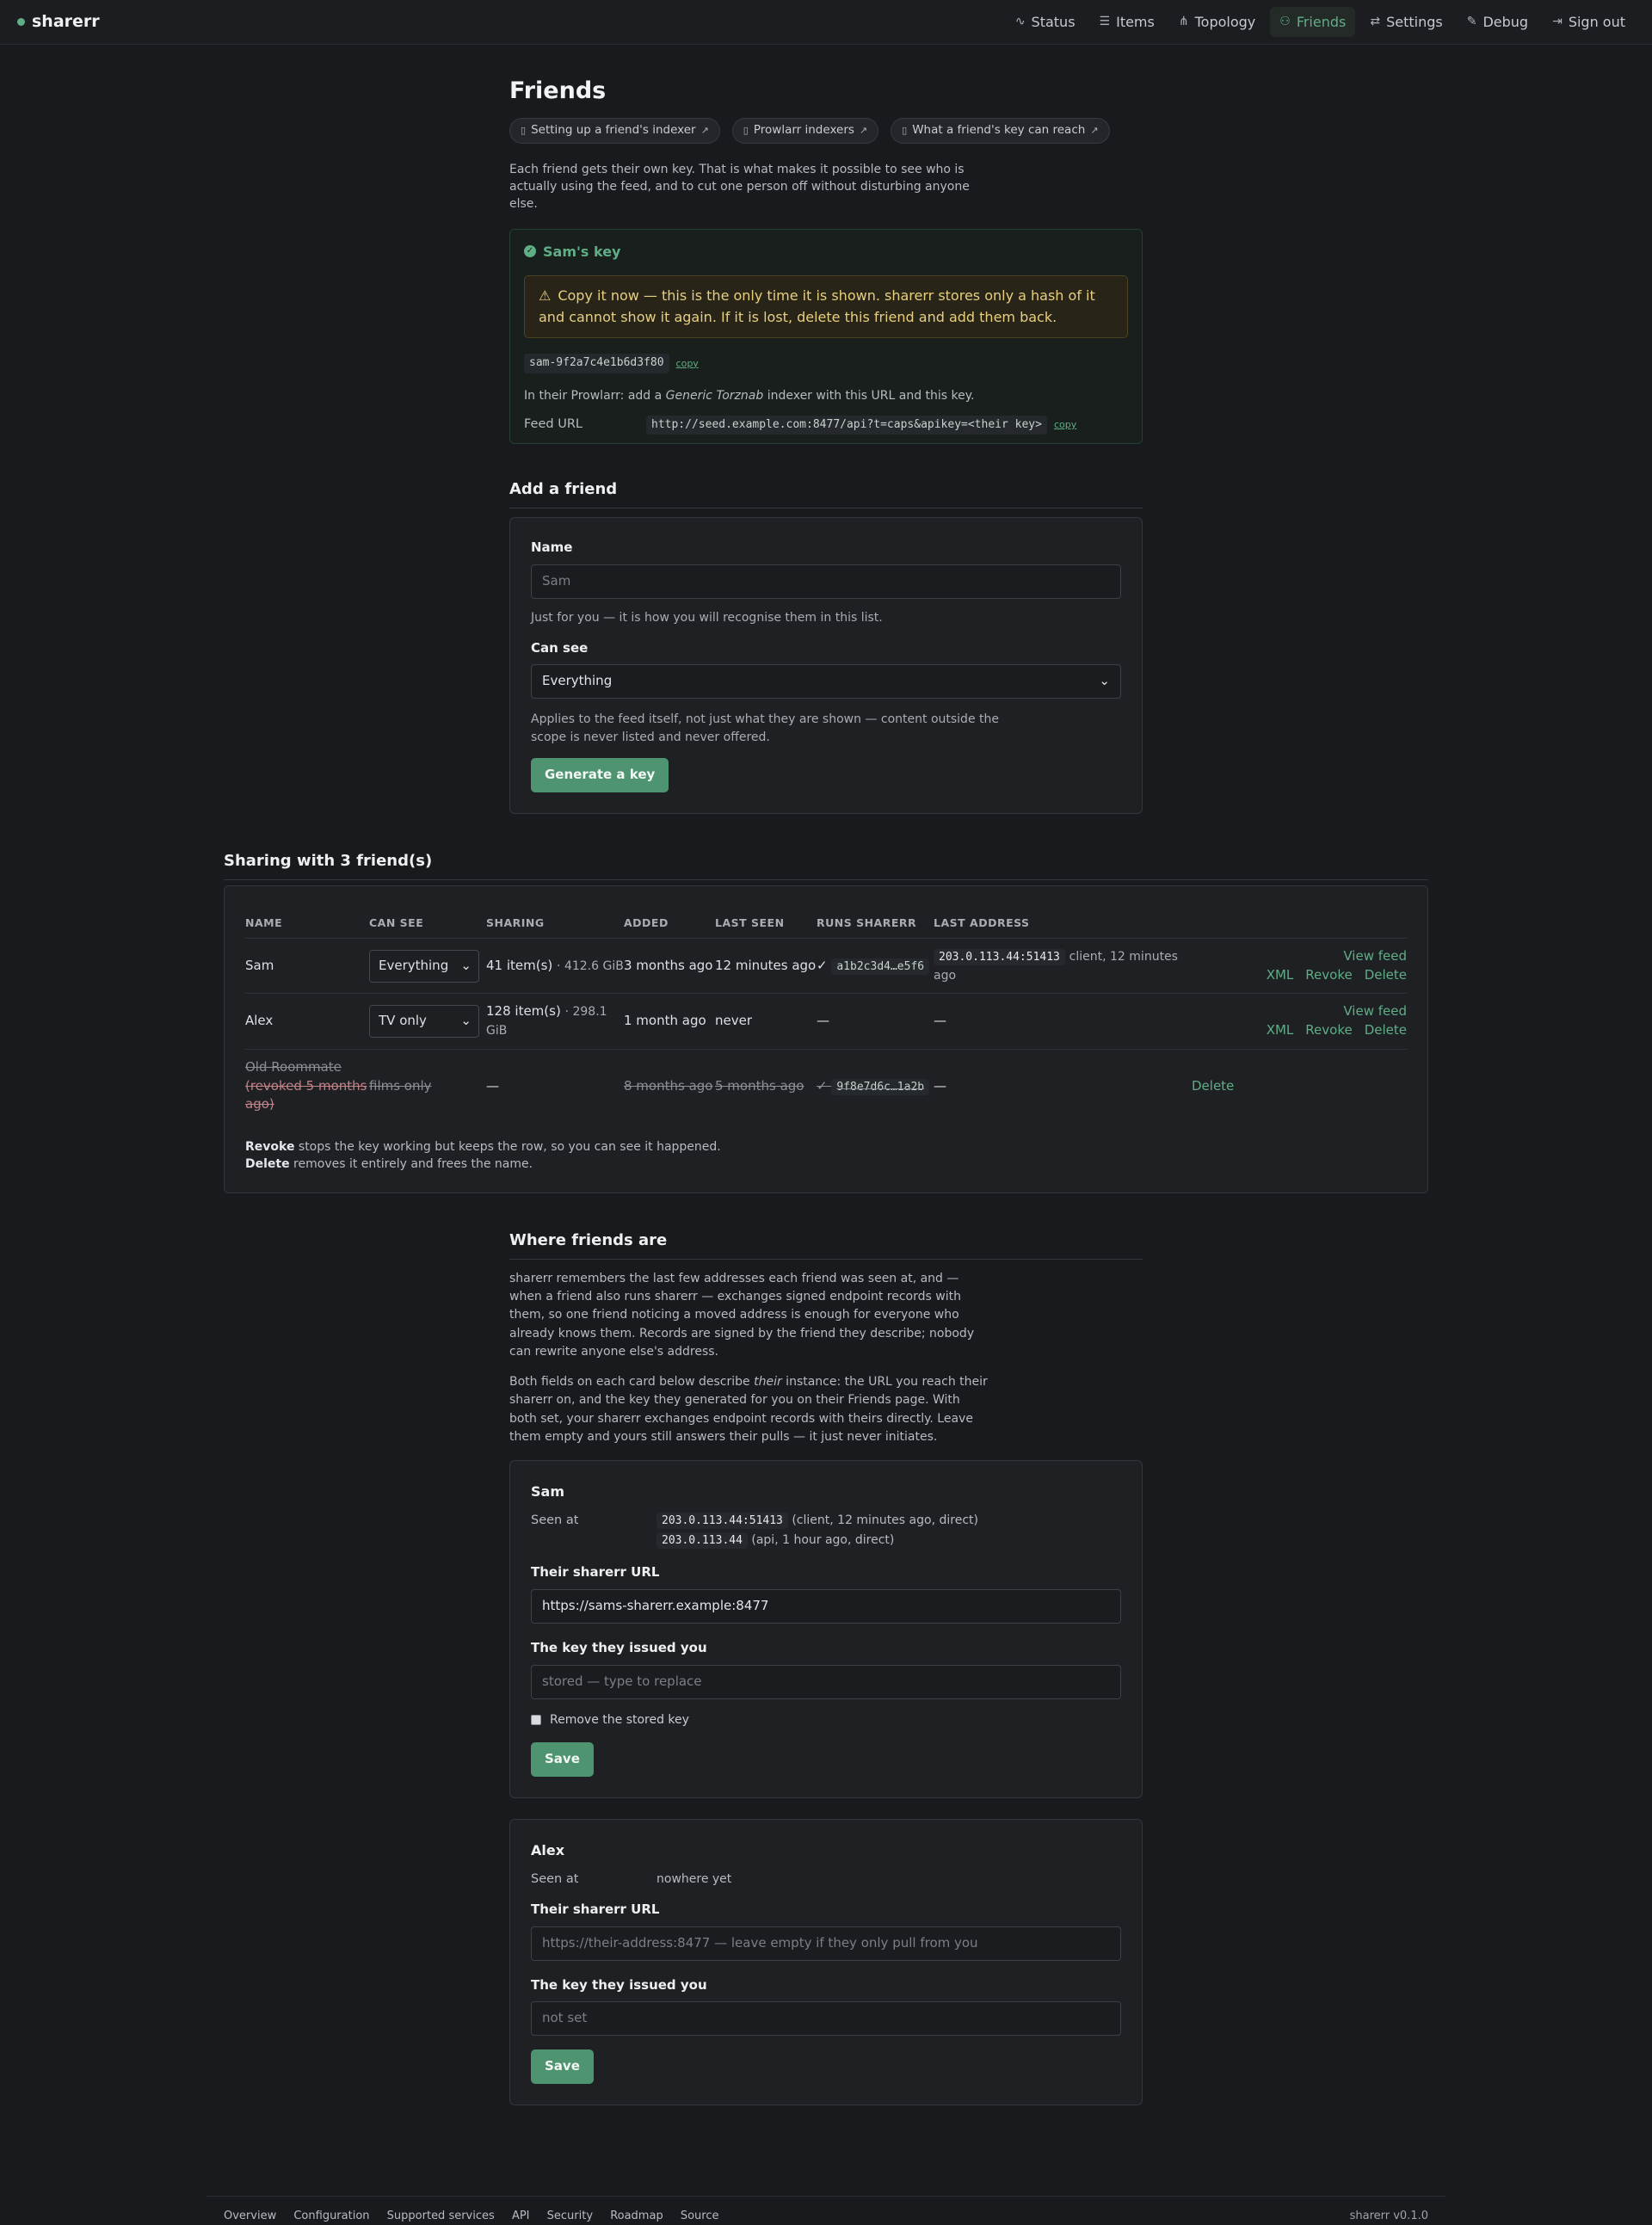 Image resolution: width=1652 pixels, height=2225 pixels. What do you see at coordinates (307, 1022) in the screenshot?
I see `friend-name: Alex` at bounding box center [307, 1022].